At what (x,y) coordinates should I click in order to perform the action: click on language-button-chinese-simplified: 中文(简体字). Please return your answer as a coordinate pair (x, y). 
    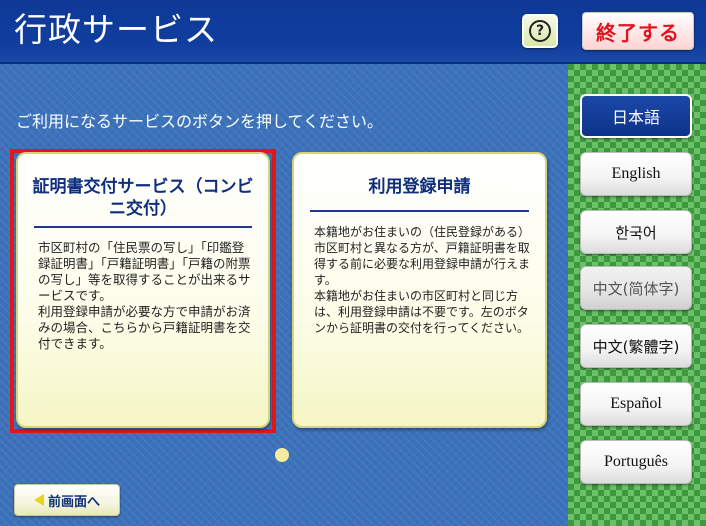
    Looking at the image, I should click on (636, 288).